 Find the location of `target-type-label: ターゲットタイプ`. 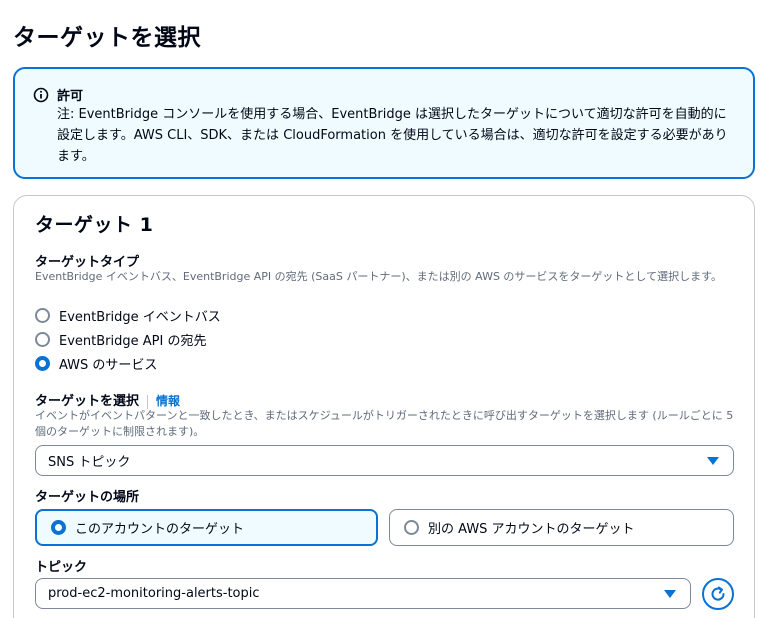

target-type-label: ターゲットタイプ is located at coordinates (87, 262).